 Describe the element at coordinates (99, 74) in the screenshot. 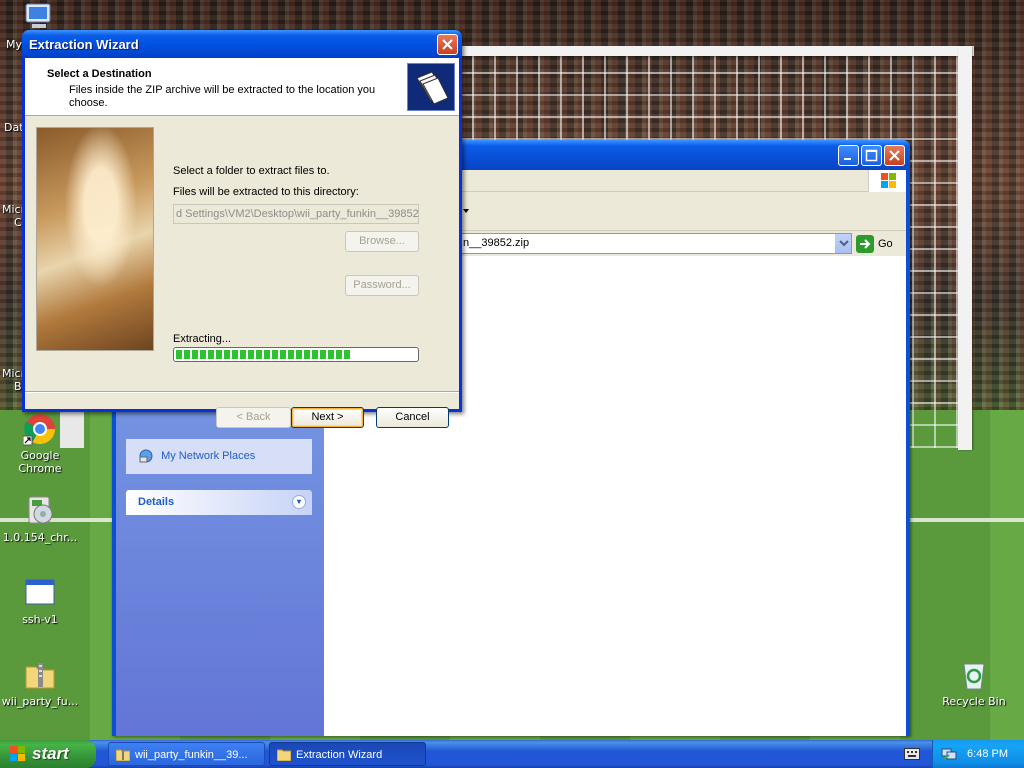

I see `wizard-step-title: Select a Destination` at that location.